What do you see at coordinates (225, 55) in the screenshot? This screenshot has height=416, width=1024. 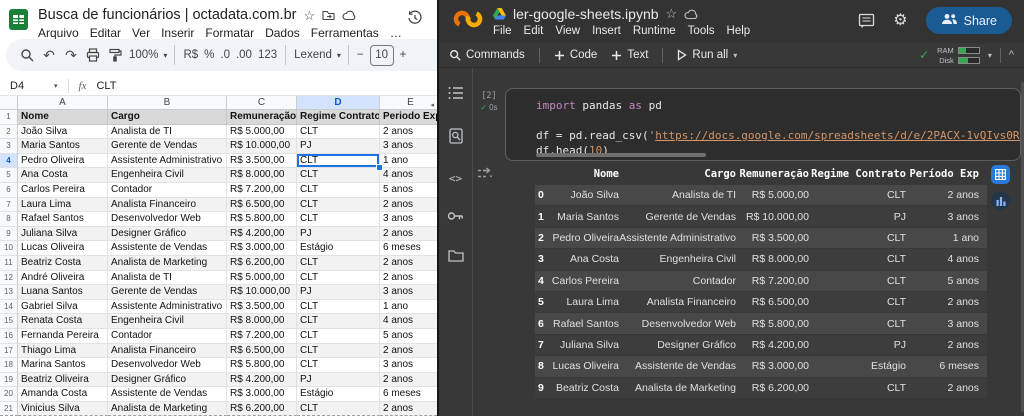 I see `decrease-decimal-button: .0` at bounding box center [225, 55].